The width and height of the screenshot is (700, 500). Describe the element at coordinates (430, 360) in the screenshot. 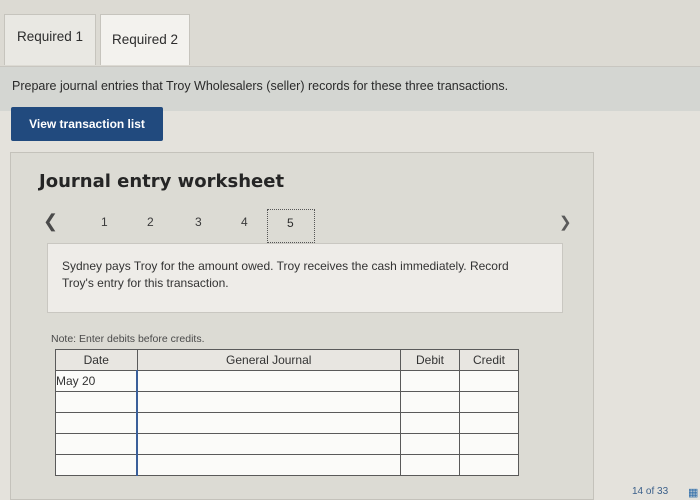

I see `header-debit: Debit` at that location.